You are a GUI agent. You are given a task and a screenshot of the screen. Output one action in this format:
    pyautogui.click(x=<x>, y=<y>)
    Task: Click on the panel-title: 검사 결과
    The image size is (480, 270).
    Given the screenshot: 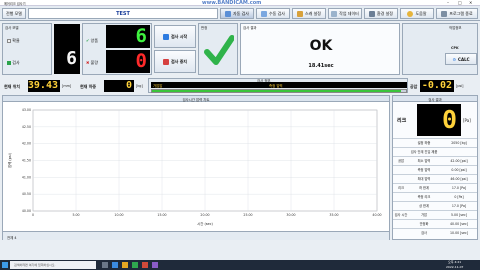 What is the action you would take?
    pyautogui.click(x=435, y=100)
    